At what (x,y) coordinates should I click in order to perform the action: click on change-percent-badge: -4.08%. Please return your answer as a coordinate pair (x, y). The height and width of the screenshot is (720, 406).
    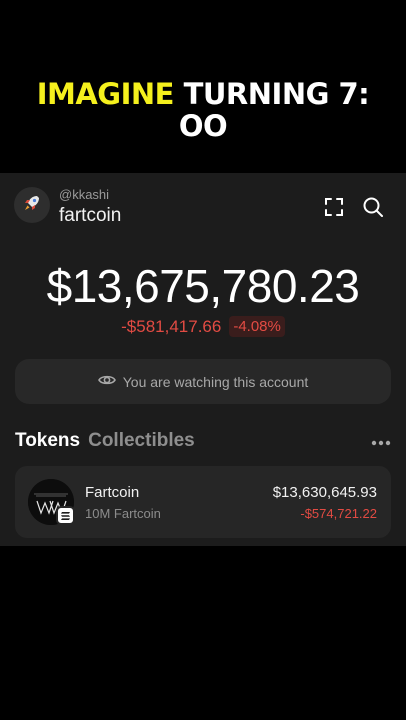
    Looking at the image, I should click on (257, 326).